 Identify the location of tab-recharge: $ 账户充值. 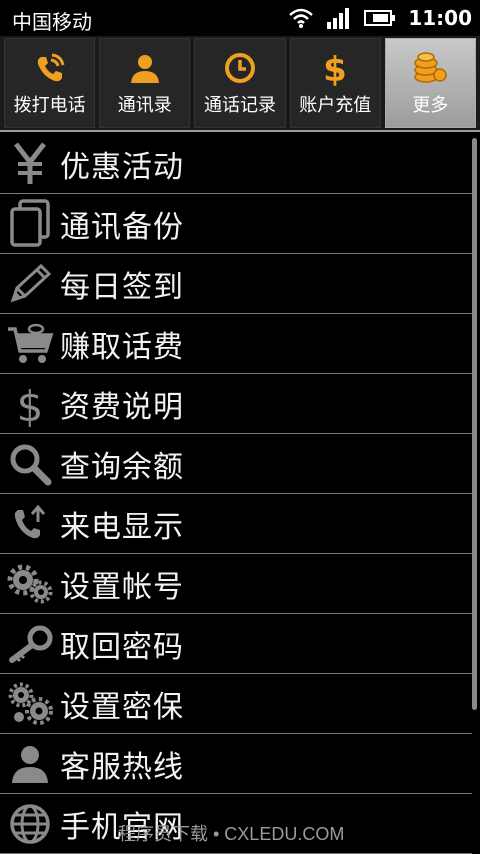
(335, 83).